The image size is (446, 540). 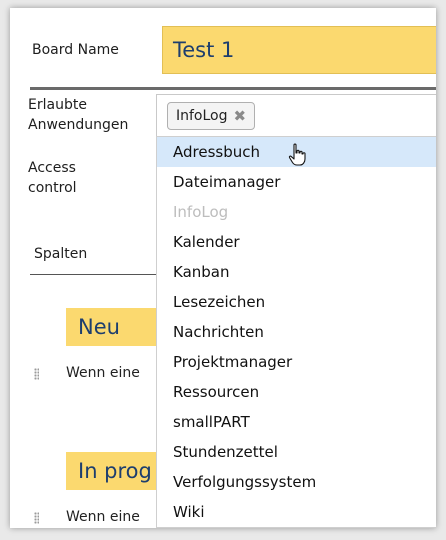 I want to click on allowed-apps-label: Erlaubte Anwendungen, so click(x=78, y=115).